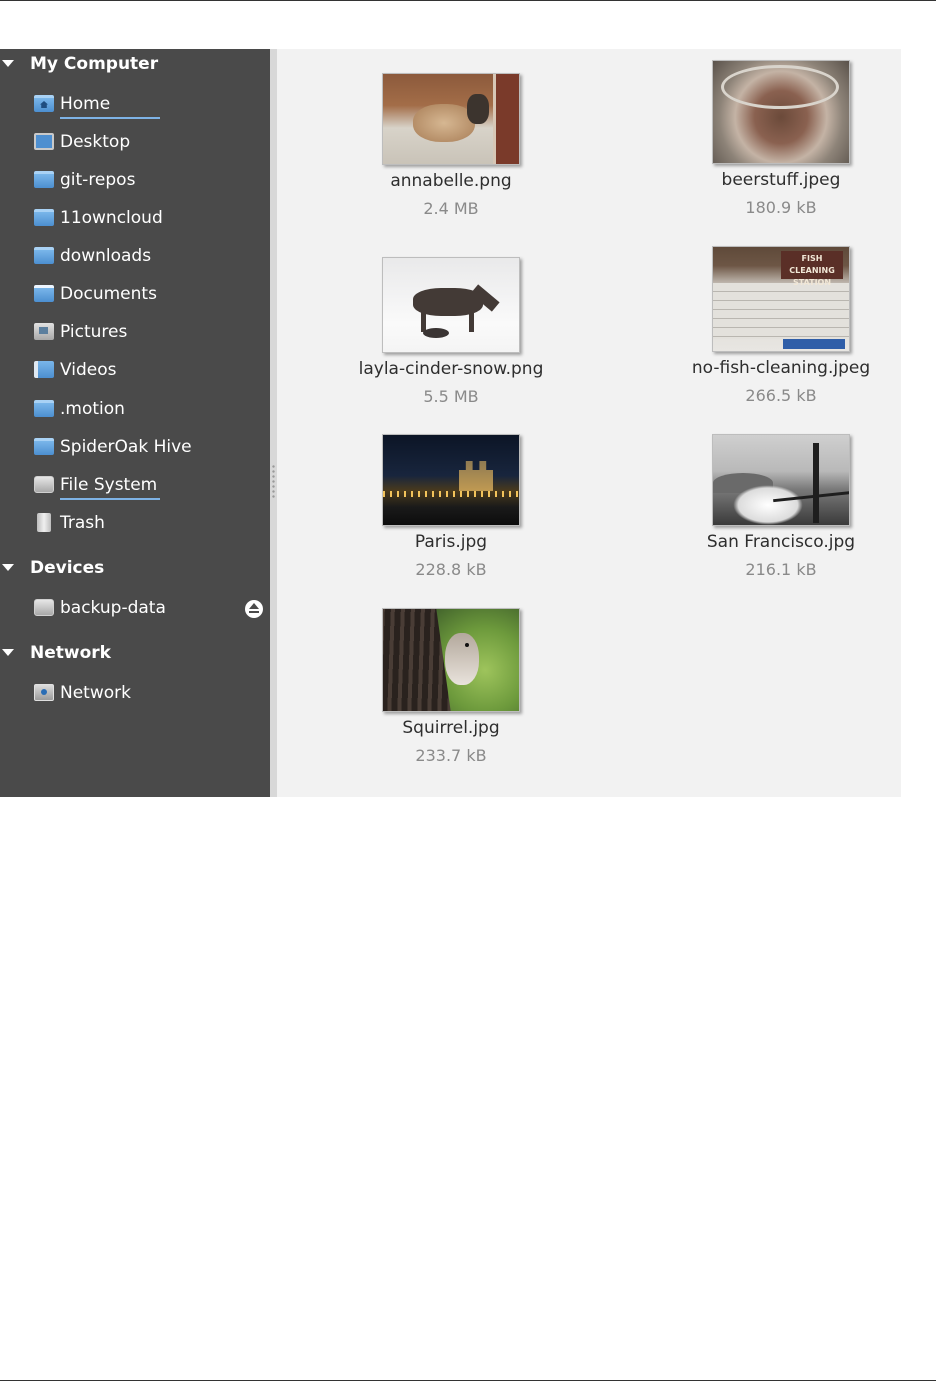 The height and width of the screenshot is (1382, 936). I want to click on file-name: Paris.jpg, so click(451, 542).